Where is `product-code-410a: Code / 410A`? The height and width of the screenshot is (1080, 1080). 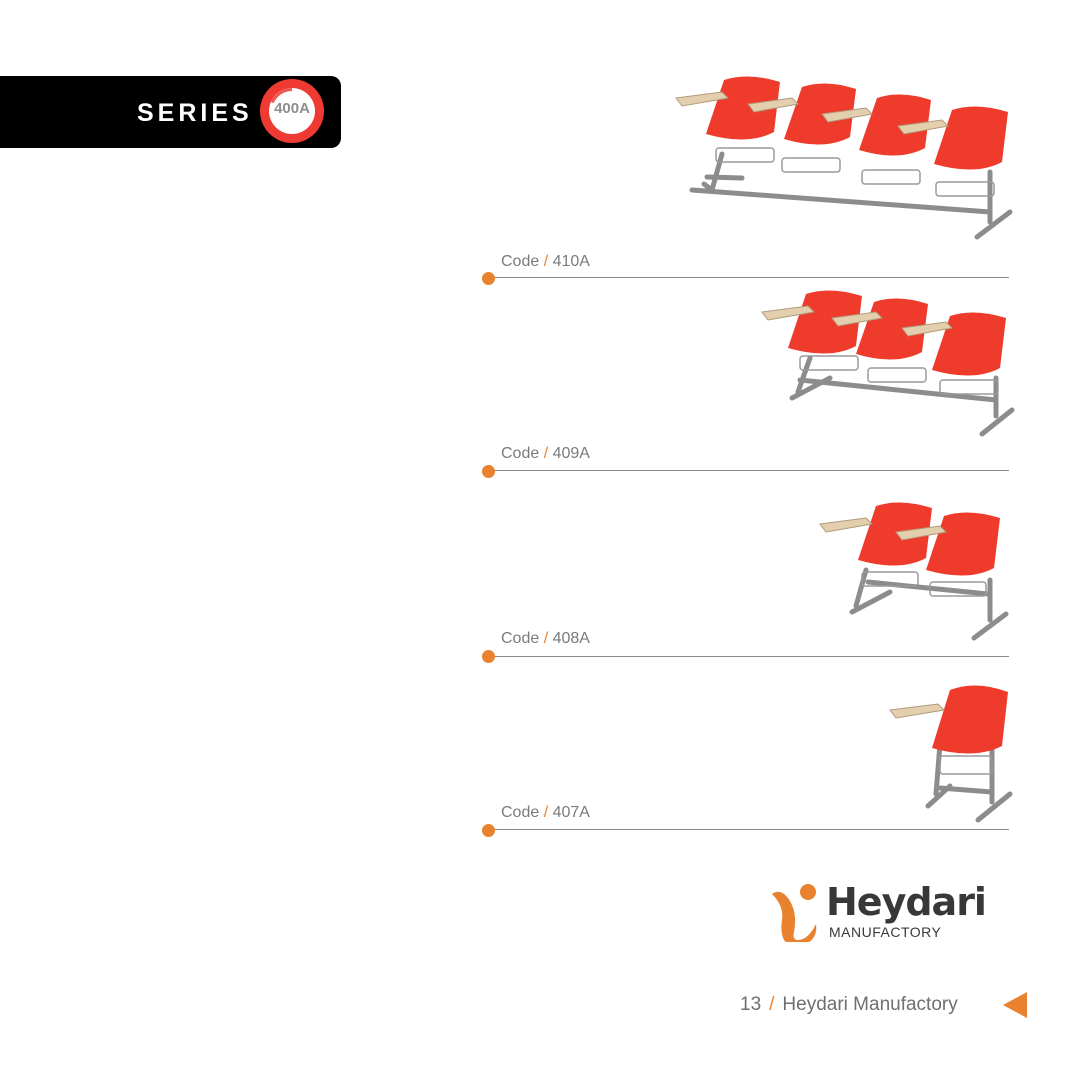 product-code-410a: Code / 410A is located at coordinates (545, 261).